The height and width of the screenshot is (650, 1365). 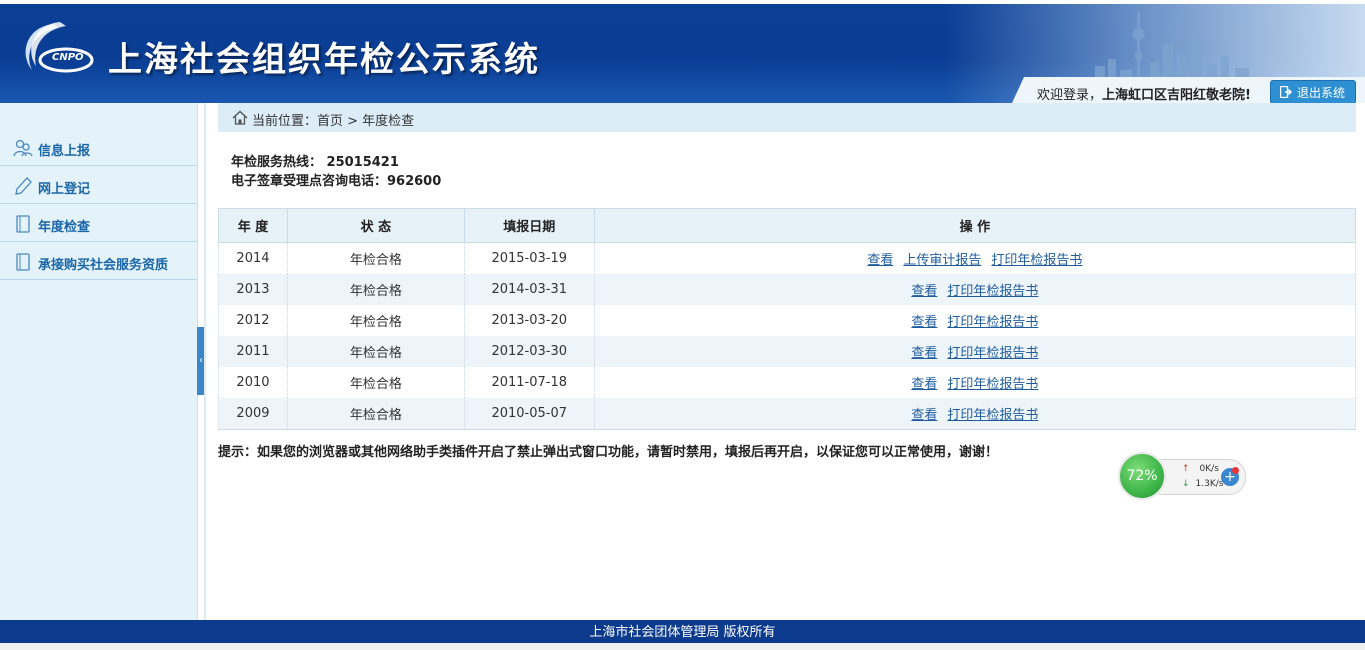 I want to click on cell-year: 2012, so click(x=253, y=320).